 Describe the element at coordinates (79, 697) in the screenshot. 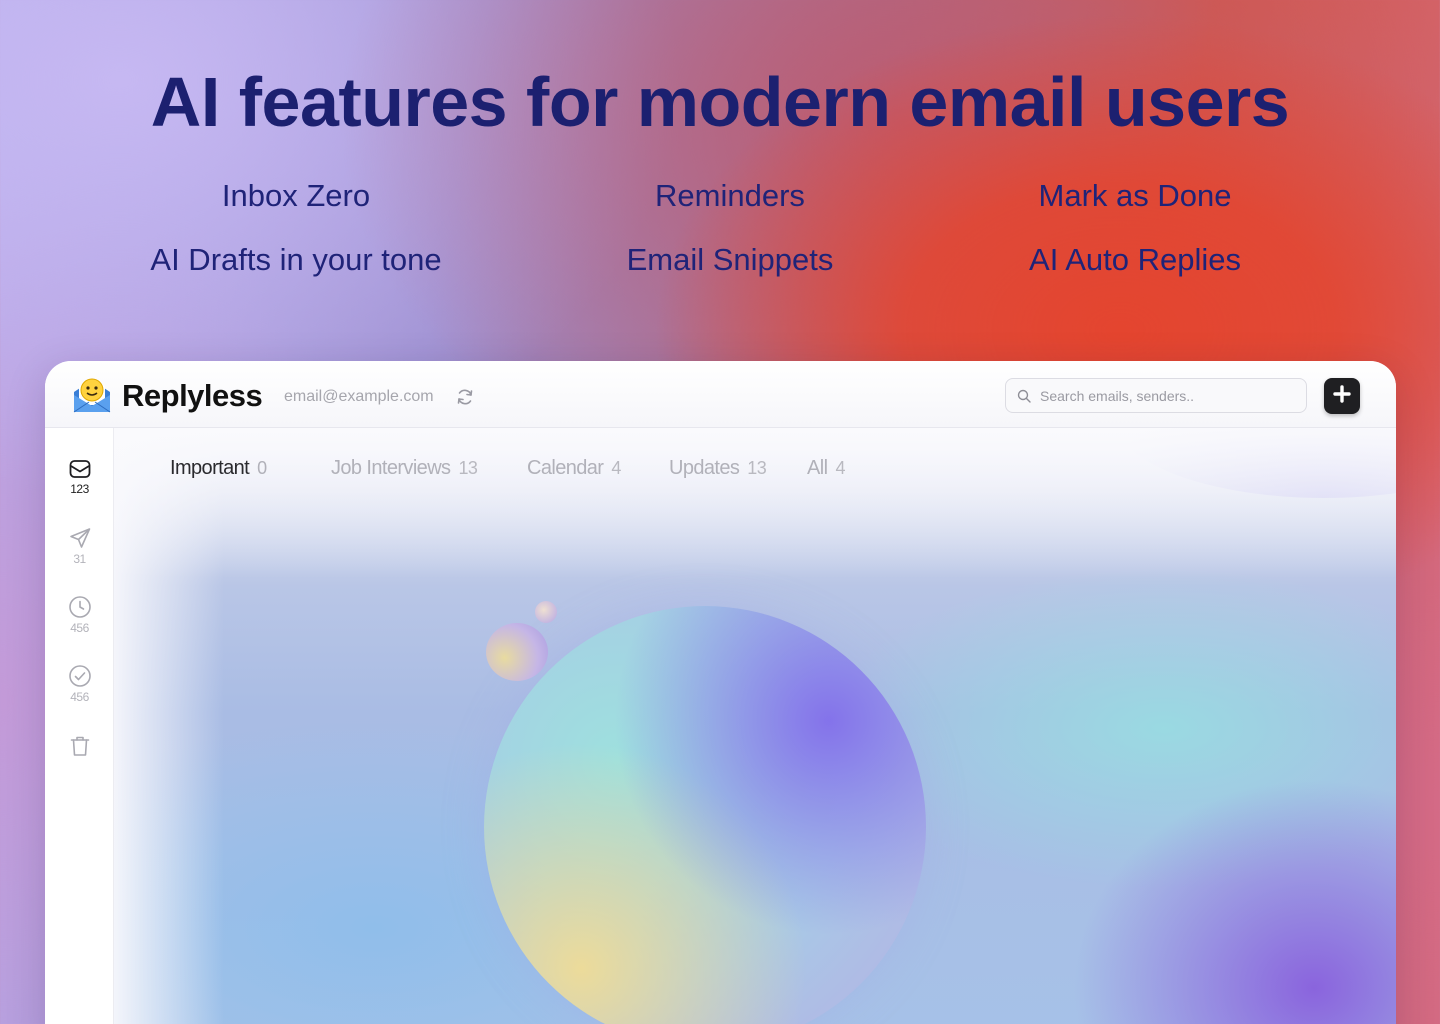

I see `sidebar-count-done: 456` at that location.